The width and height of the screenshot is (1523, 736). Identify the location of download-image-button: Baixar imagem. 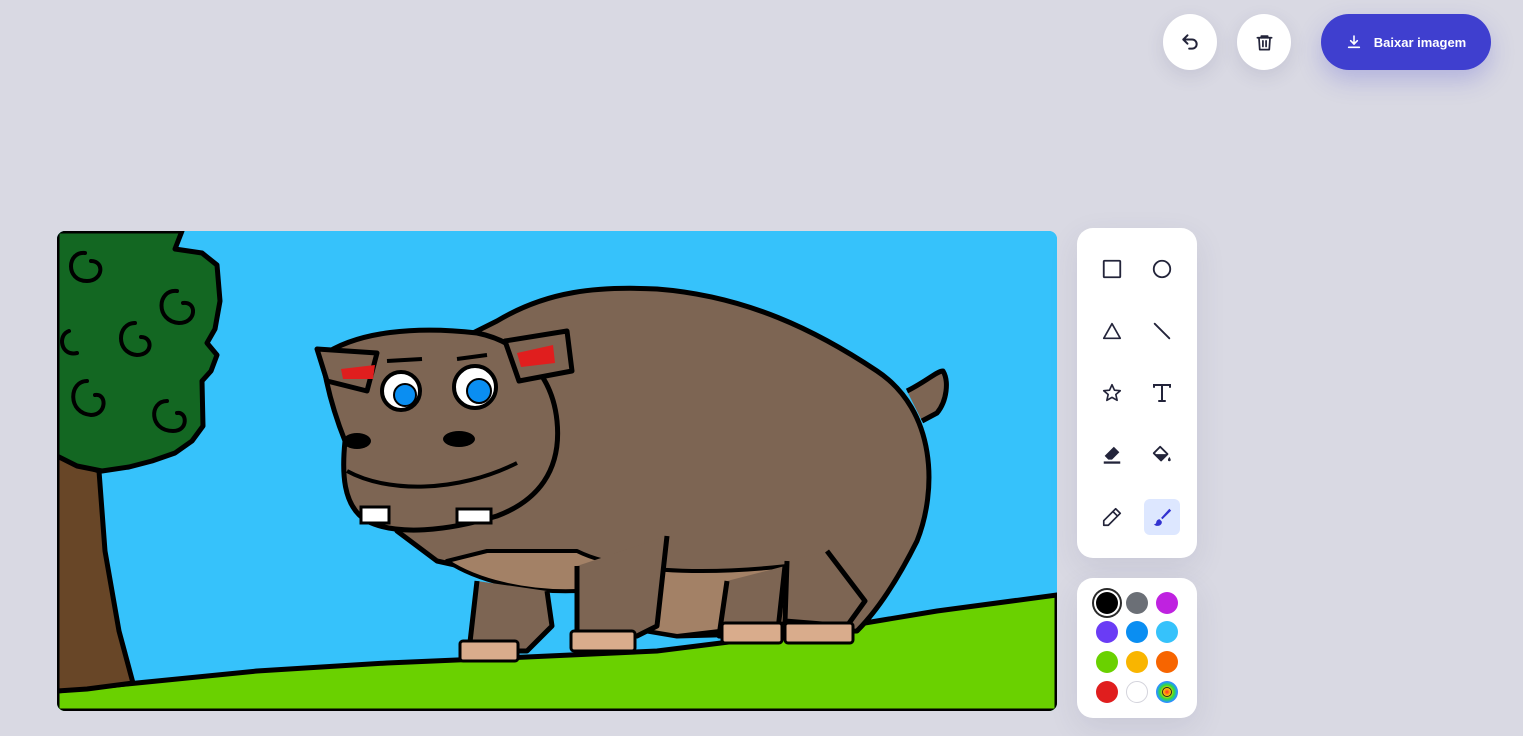
(1406, 42).